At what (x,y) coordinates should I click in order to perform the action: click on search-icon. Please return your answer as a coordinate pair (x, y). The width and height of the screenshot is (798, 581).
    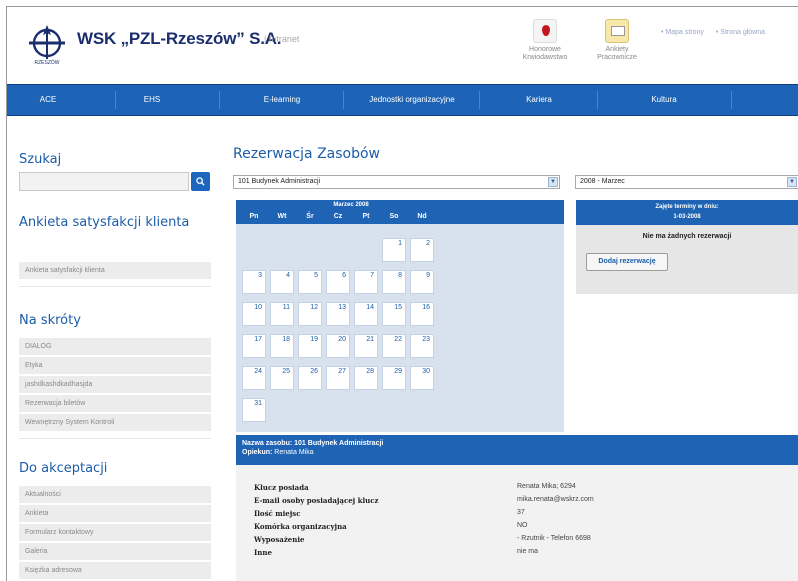
    Looking at the image, I should click on (200, 181).